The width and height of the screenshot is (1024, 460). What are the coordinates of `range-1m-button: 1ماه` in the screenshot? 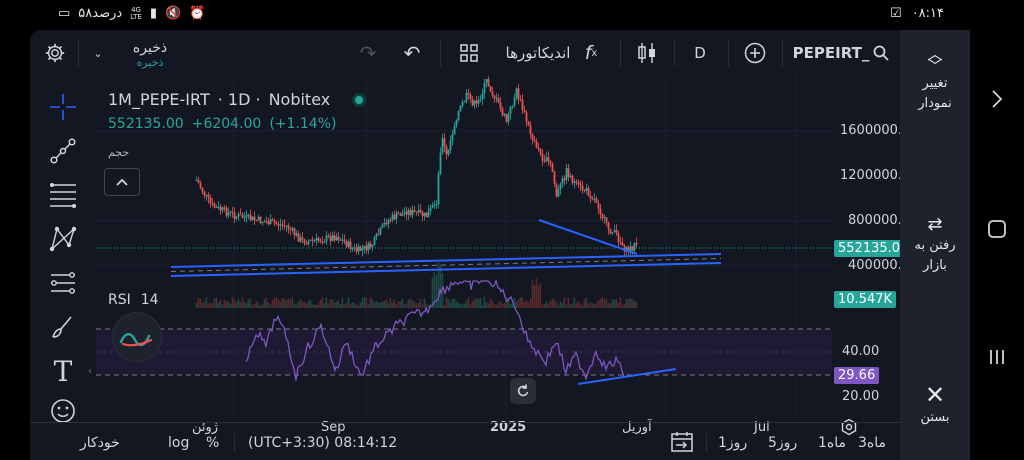 It's located at (832, 443).